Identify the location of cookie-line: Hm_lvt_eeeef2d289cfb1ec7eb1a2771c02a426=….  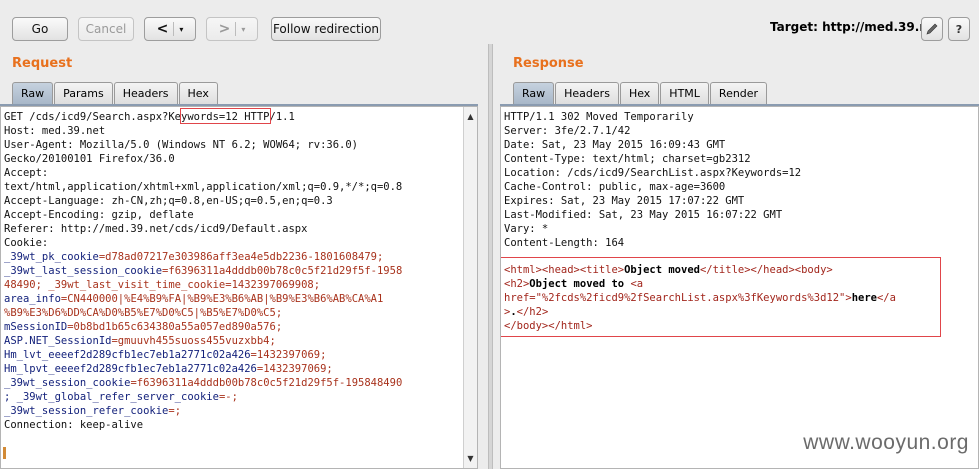
(165, 355).